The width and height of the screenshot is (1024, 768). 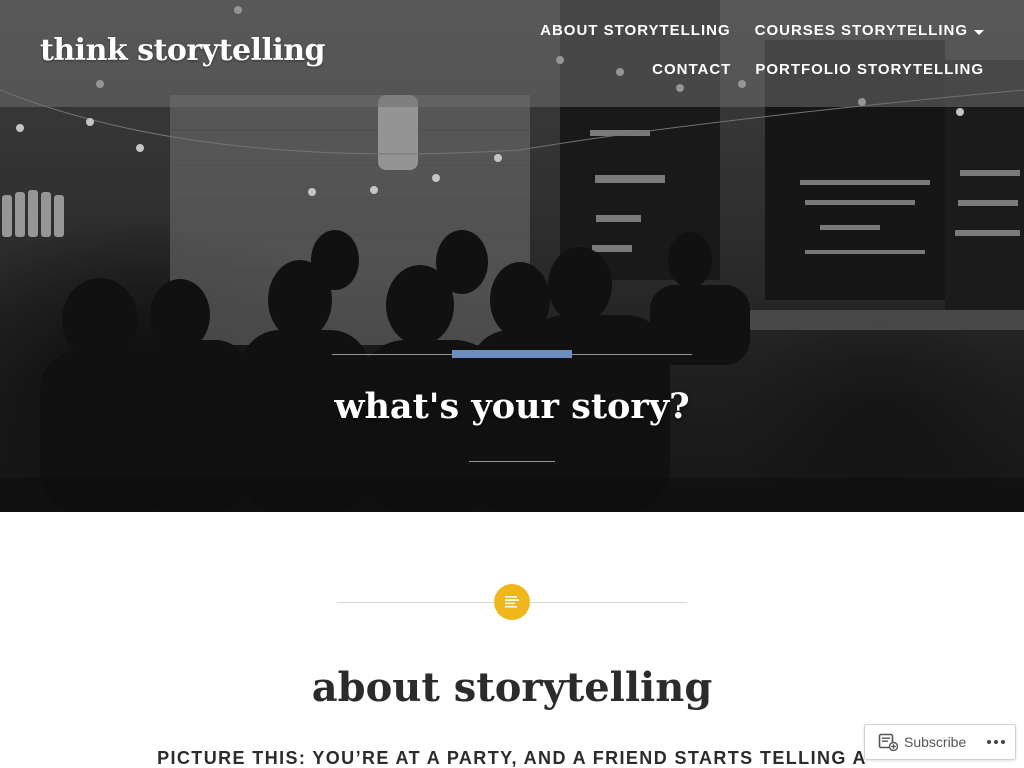 I want to click on hero-accent-bar, so click(x=512, y=354).